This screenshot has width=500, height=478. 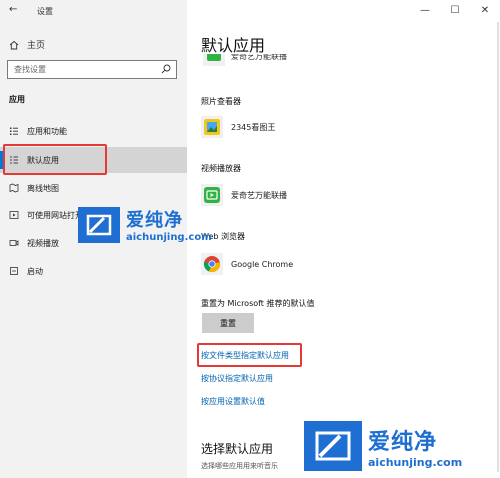 What do you see at coordinates (212, 264) in the screenshot?
I see `chrome-icon` at bounding box center [212, 264].